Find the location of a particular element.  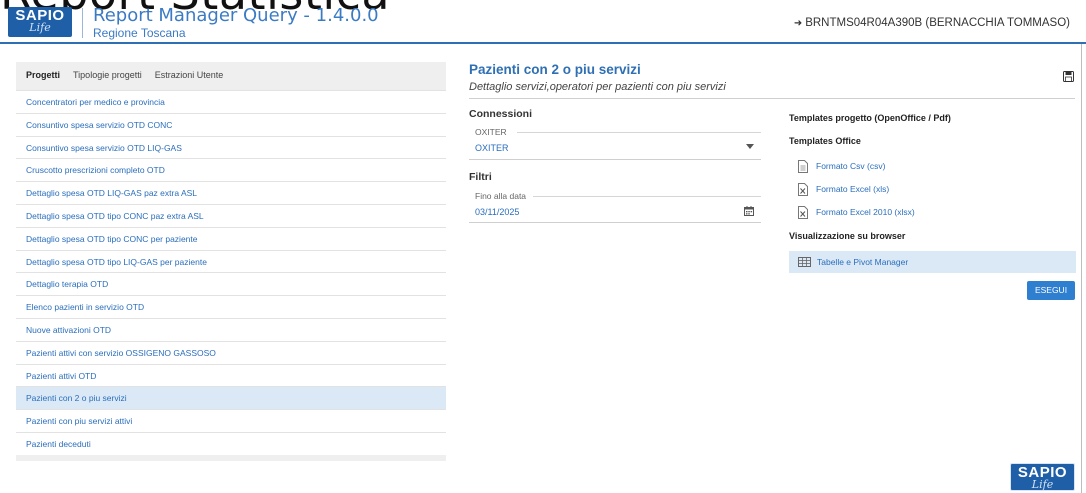

calendar-icon is located at coordinates (749, 211).